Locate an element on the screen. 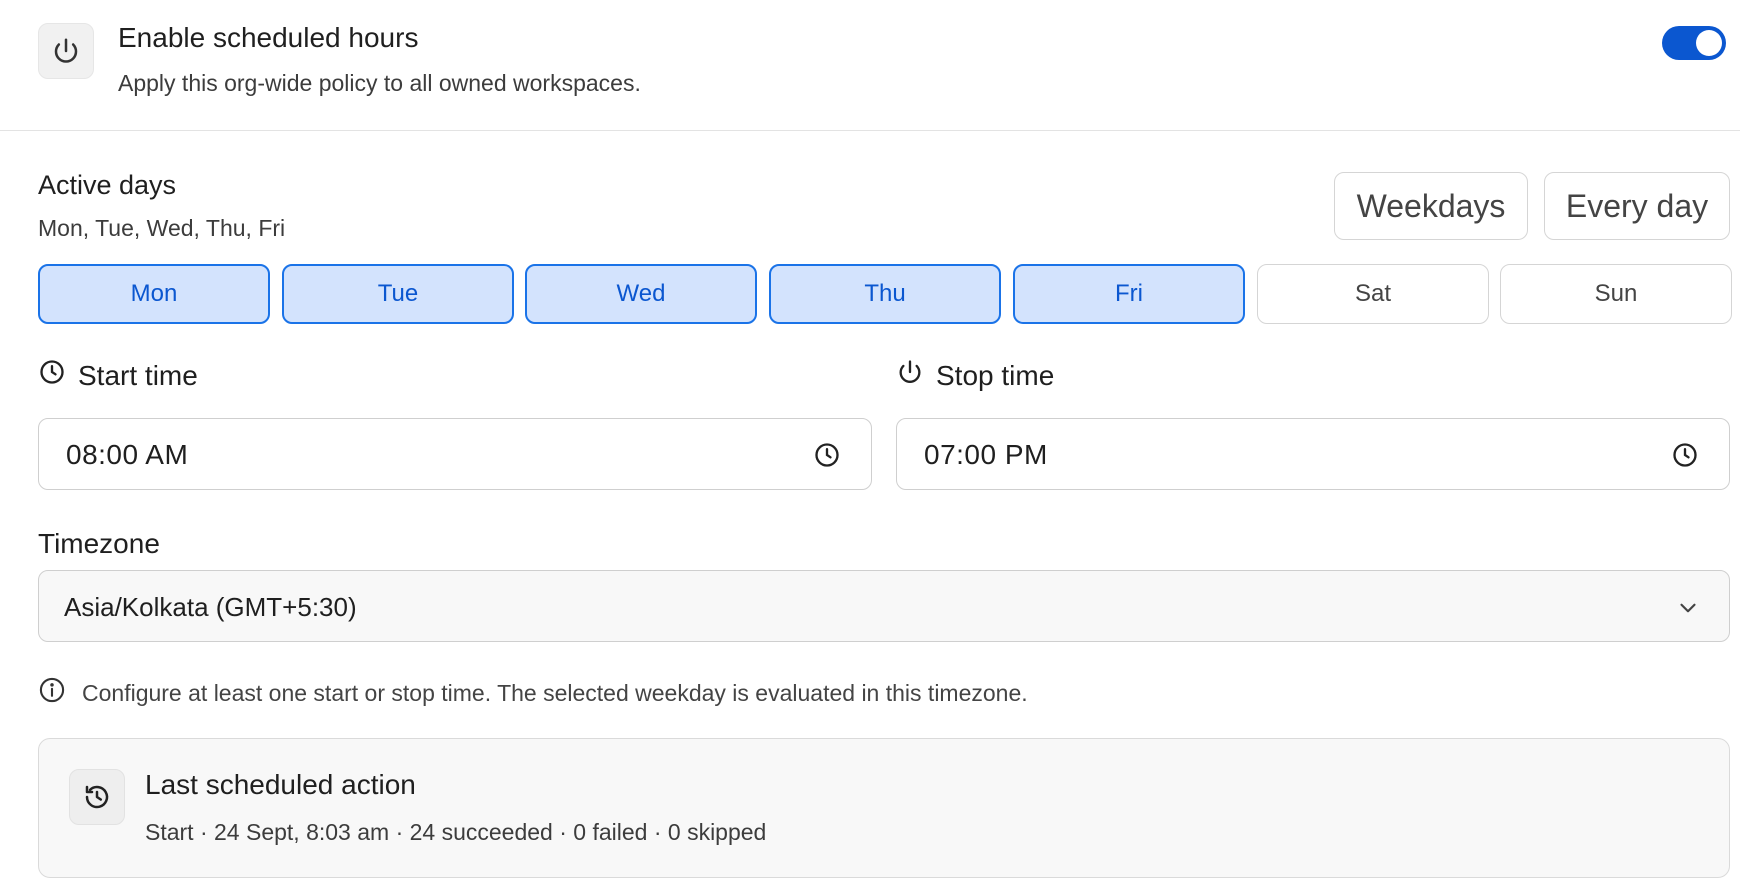 This screenshot has height=890, width=1740. day-toggle-tue: Tue is located at coordinates (398, 294).